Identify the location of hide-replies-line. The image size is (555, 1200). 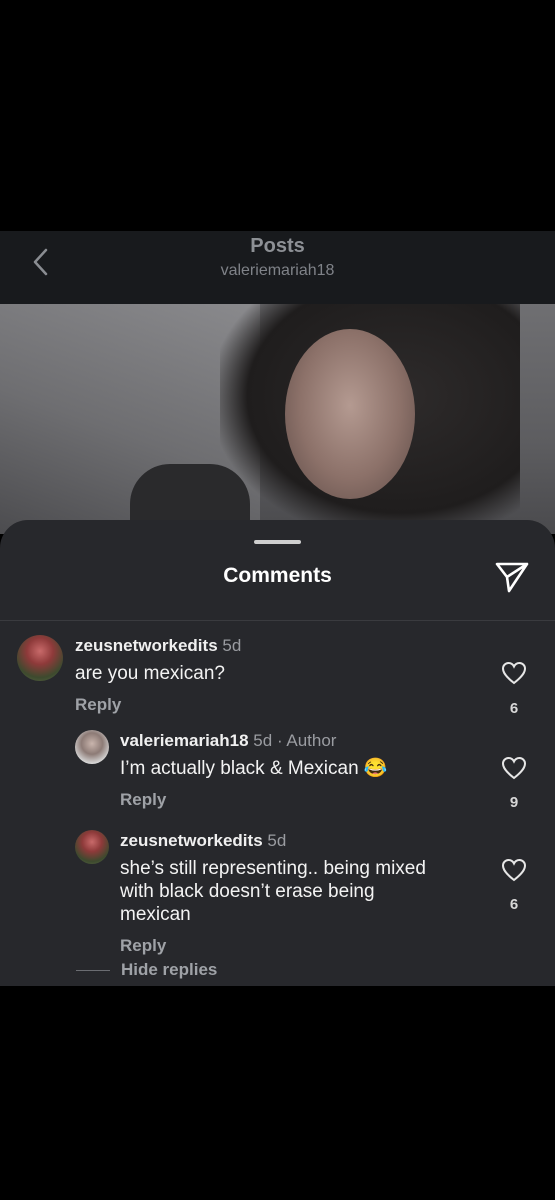
(93, 970).